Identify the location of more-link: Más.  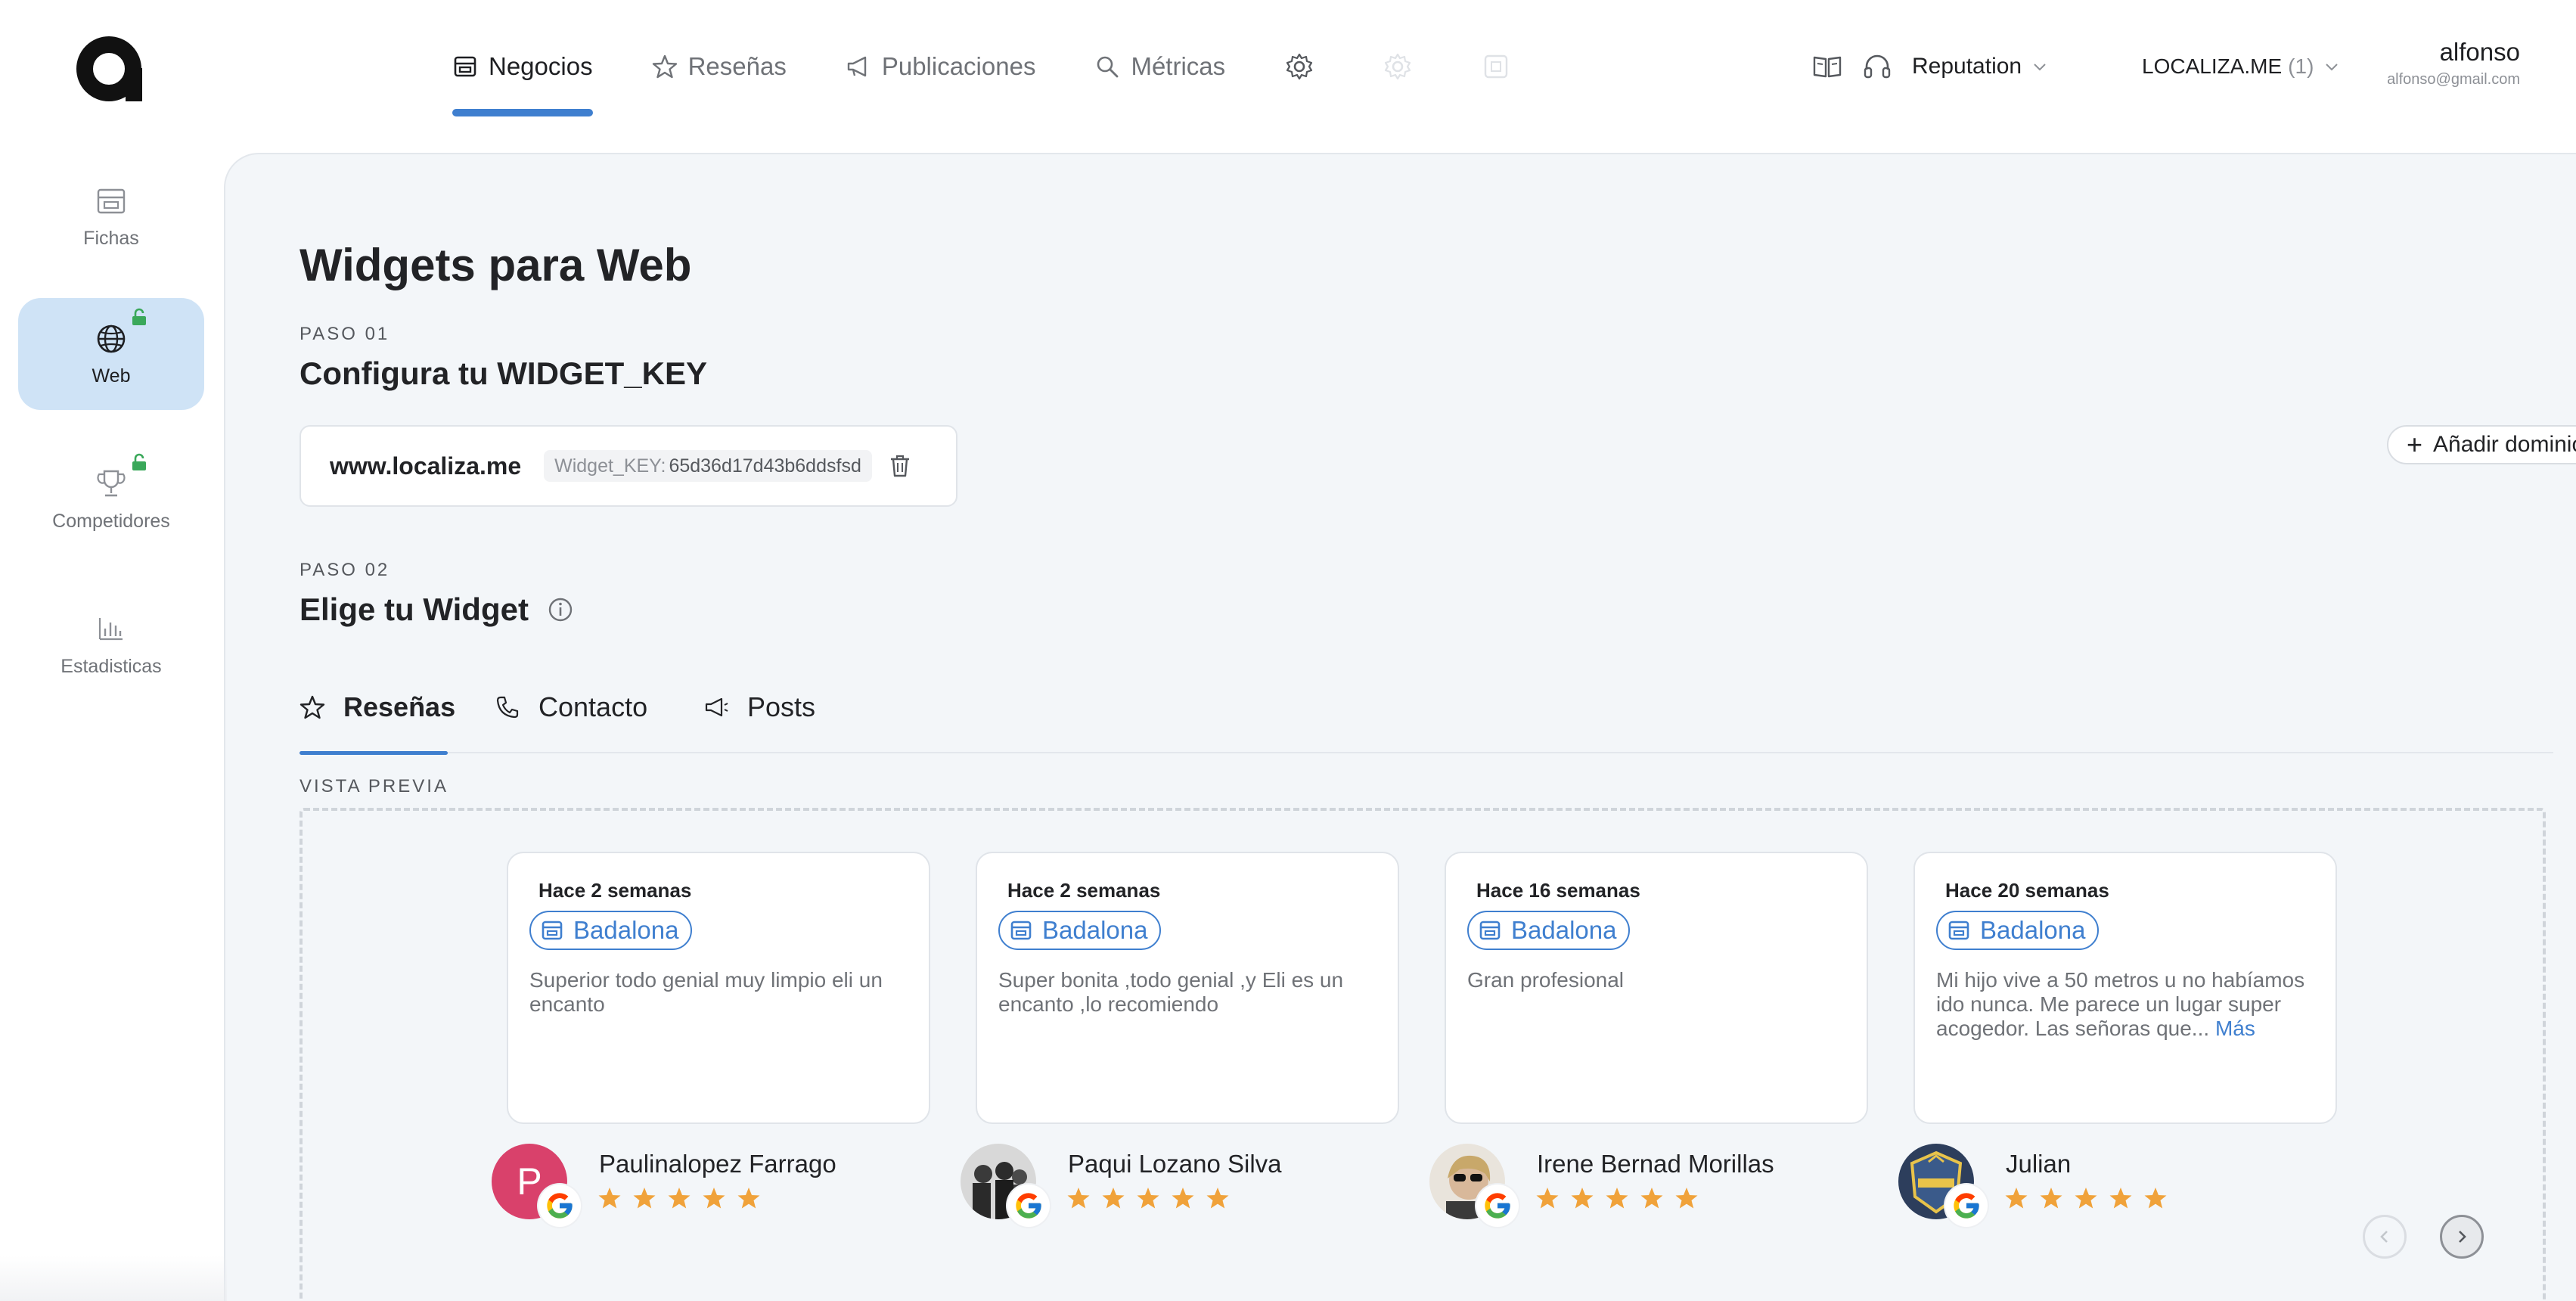
(2235, 1028).